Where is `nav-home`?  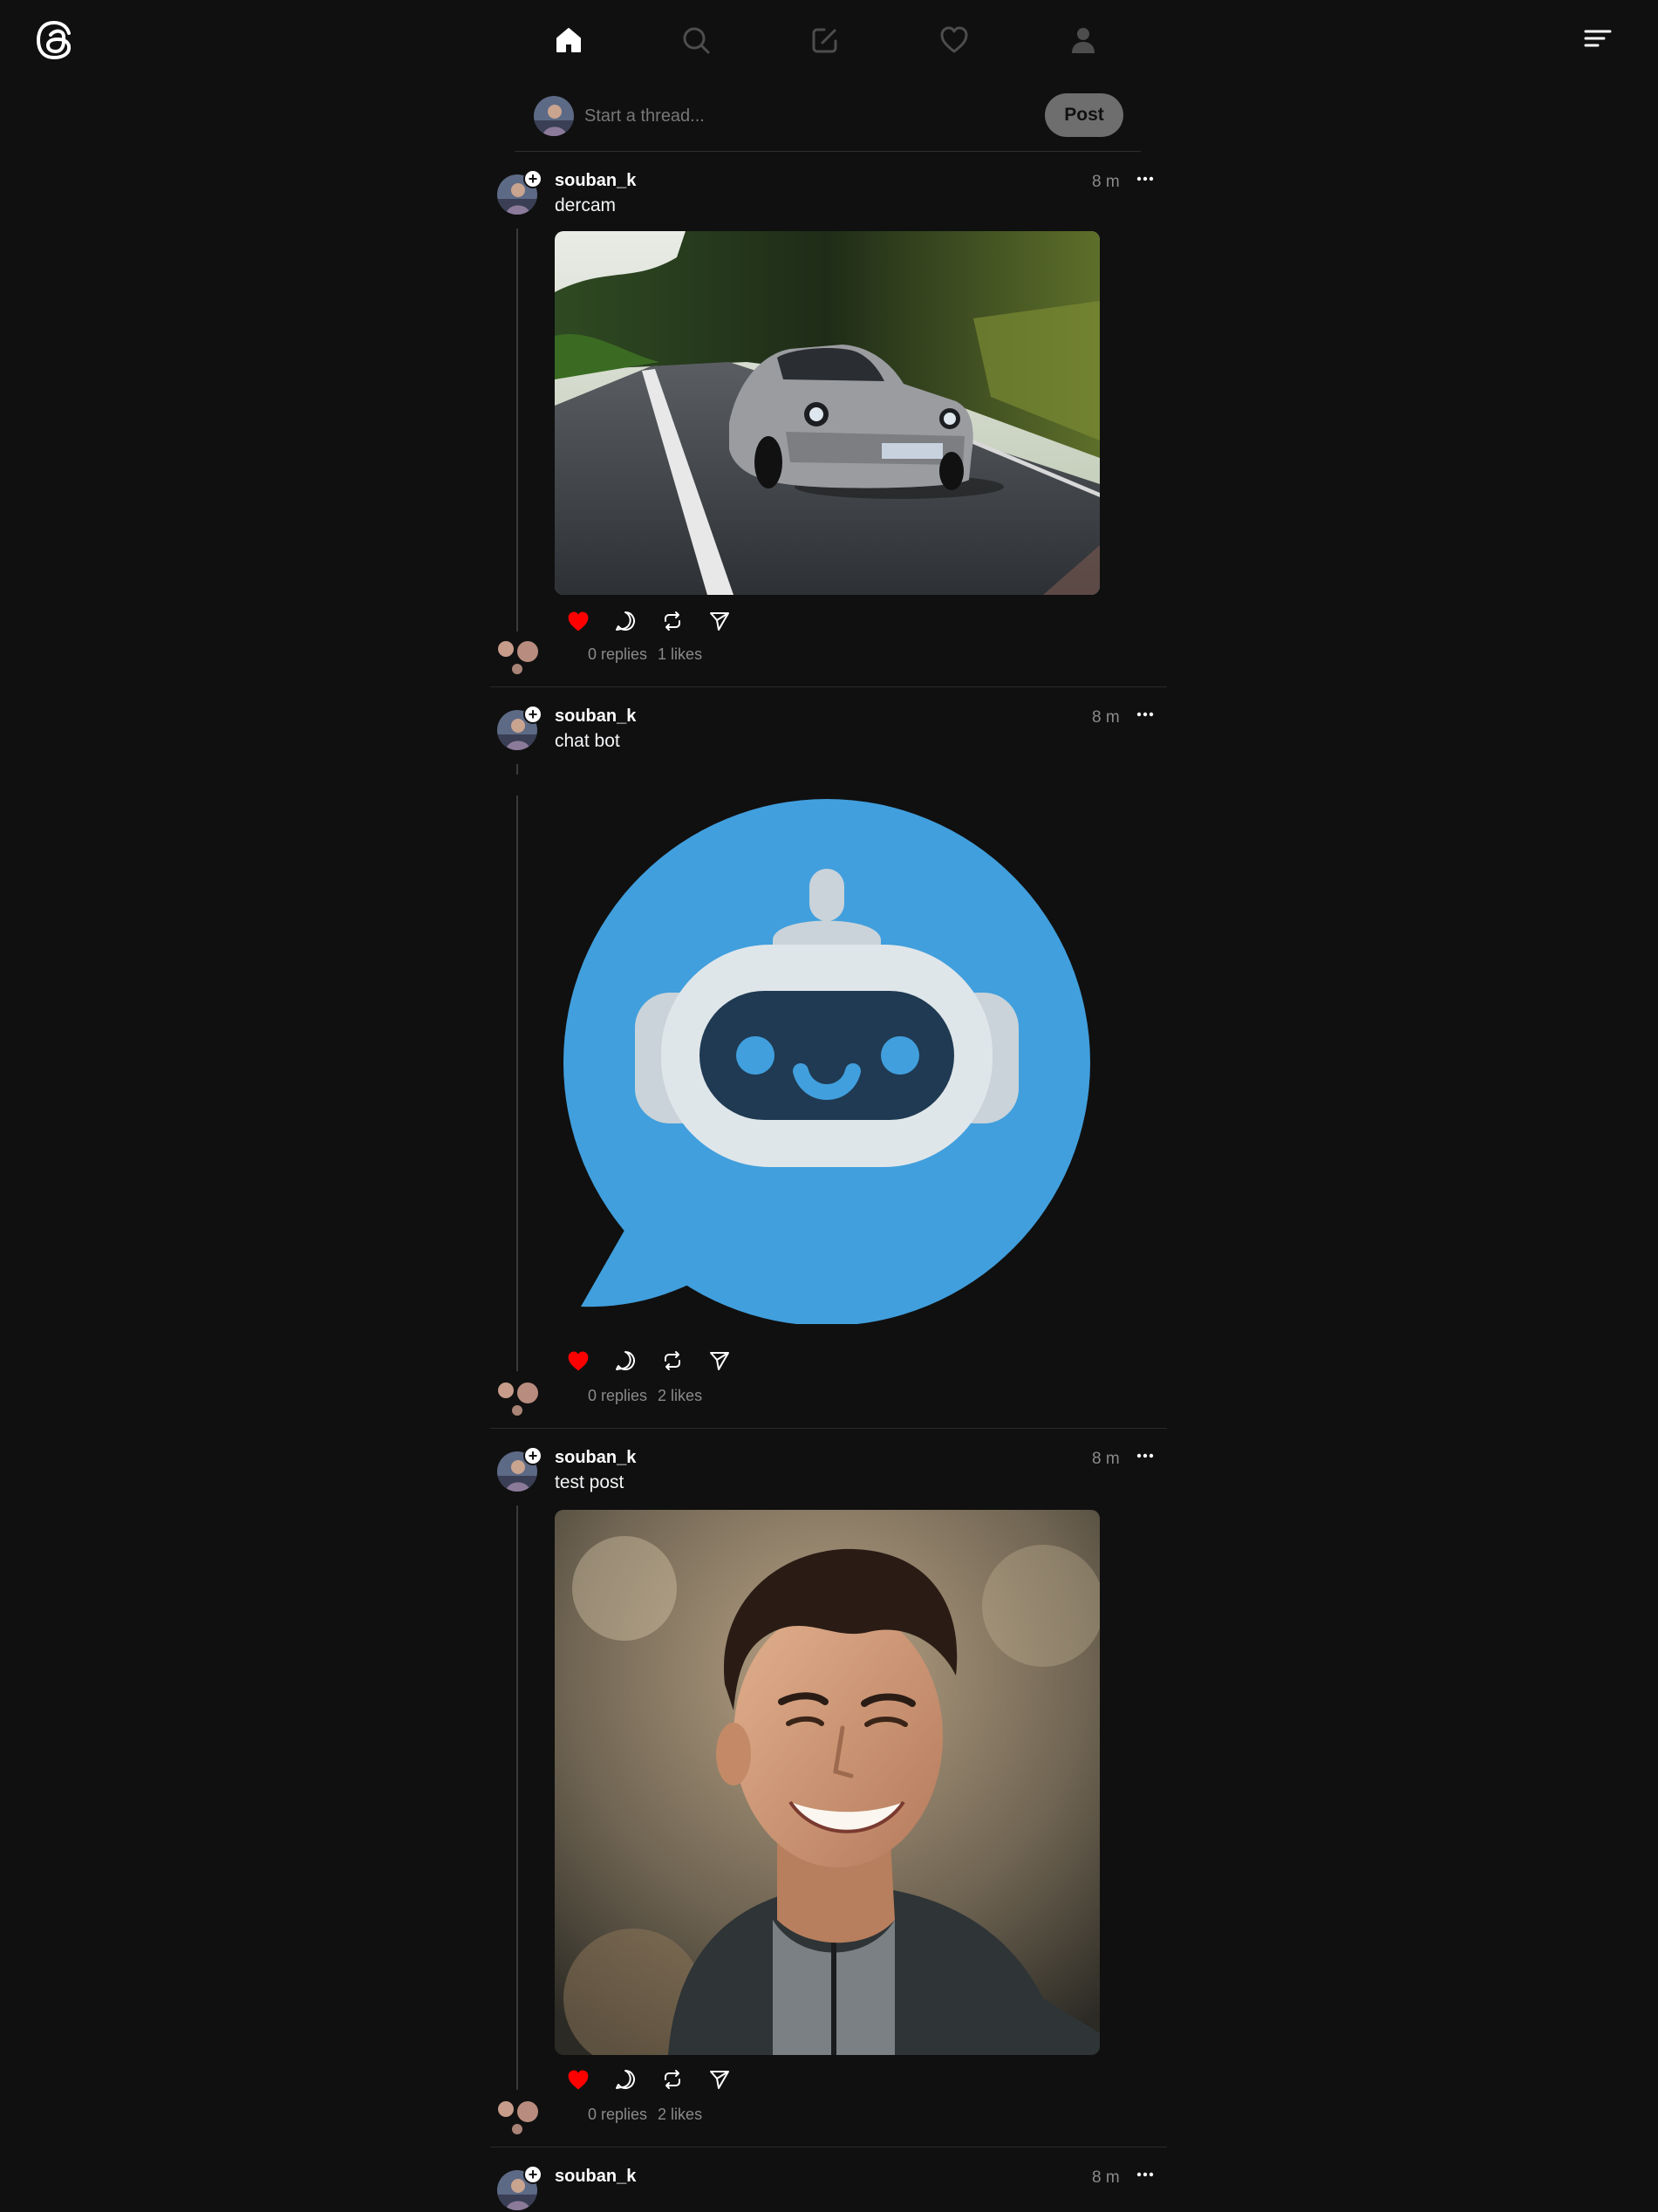
nav-home is located at coordinates (569, 40).